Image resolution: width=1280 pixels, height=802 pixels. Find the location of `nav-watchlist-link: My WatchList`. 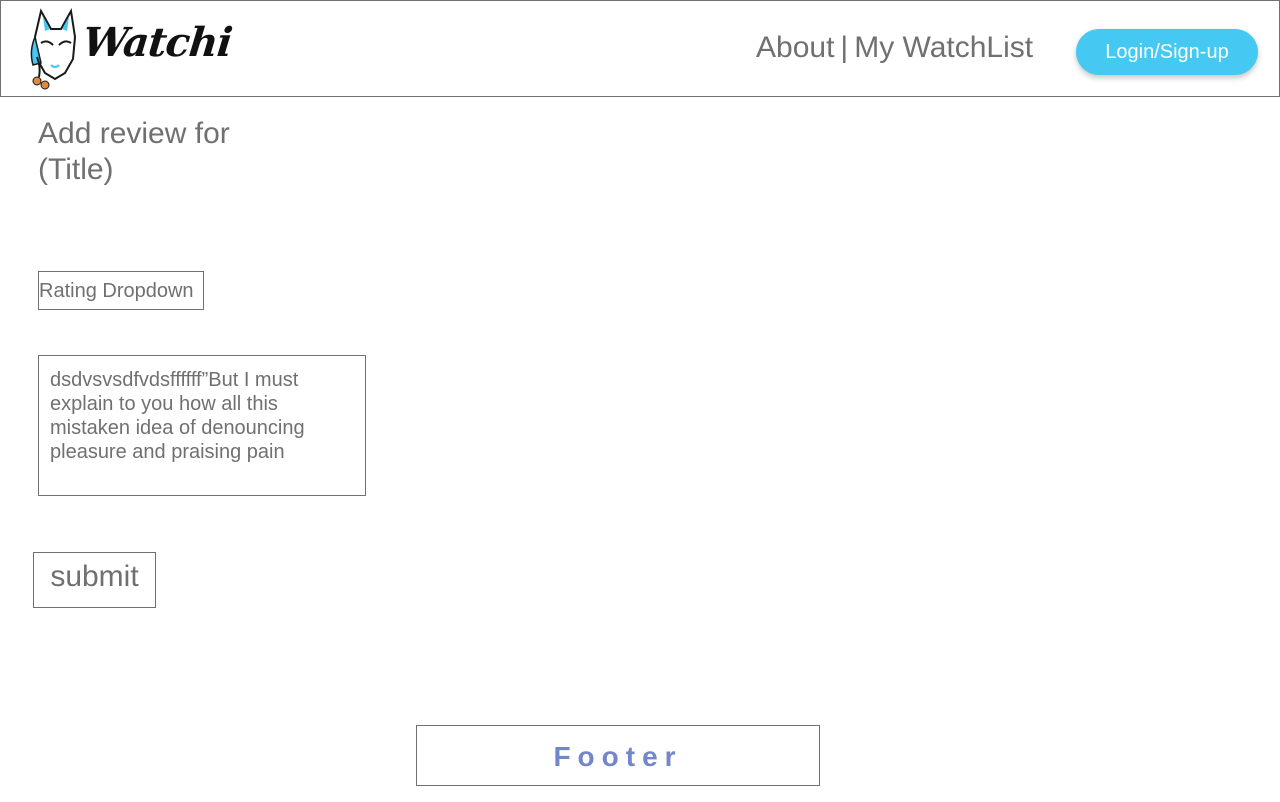

nav-watchlist-link: My WatchList is located at coordinates (943, 48).